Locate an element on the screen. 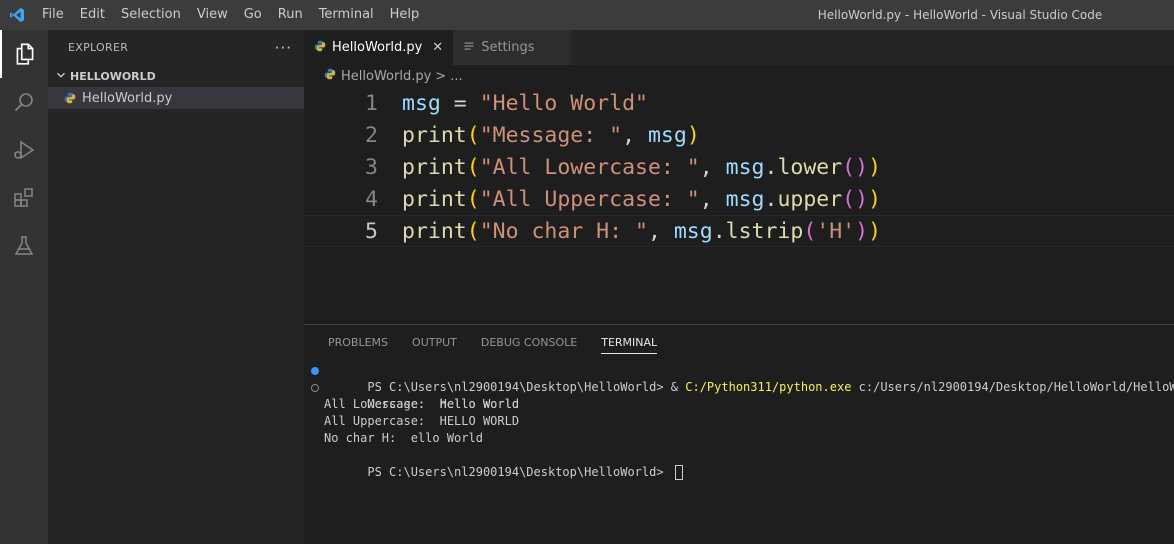  search-icon is located at coordinates (24, 102).